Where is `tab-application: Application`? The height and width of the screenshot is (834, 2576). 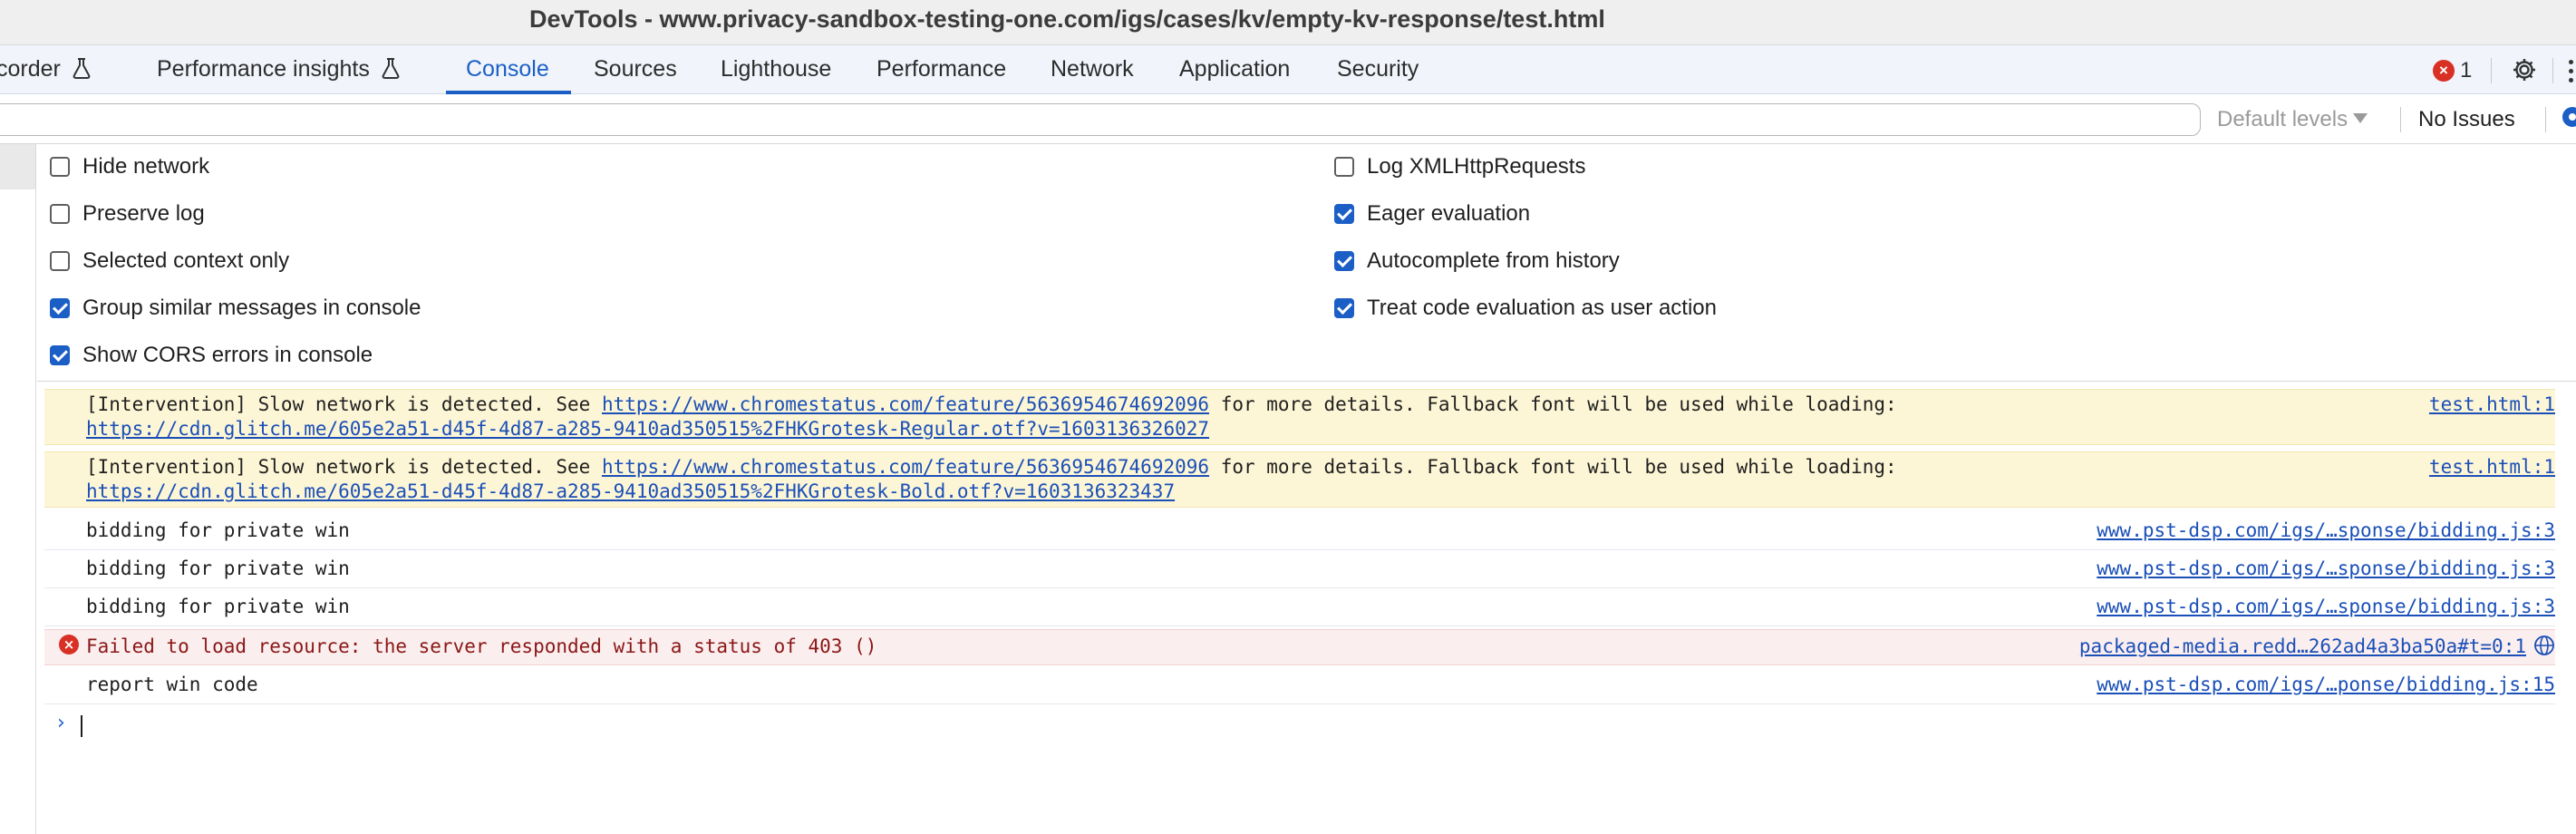
tab-application: Application is located at coordinates (1234, 69).